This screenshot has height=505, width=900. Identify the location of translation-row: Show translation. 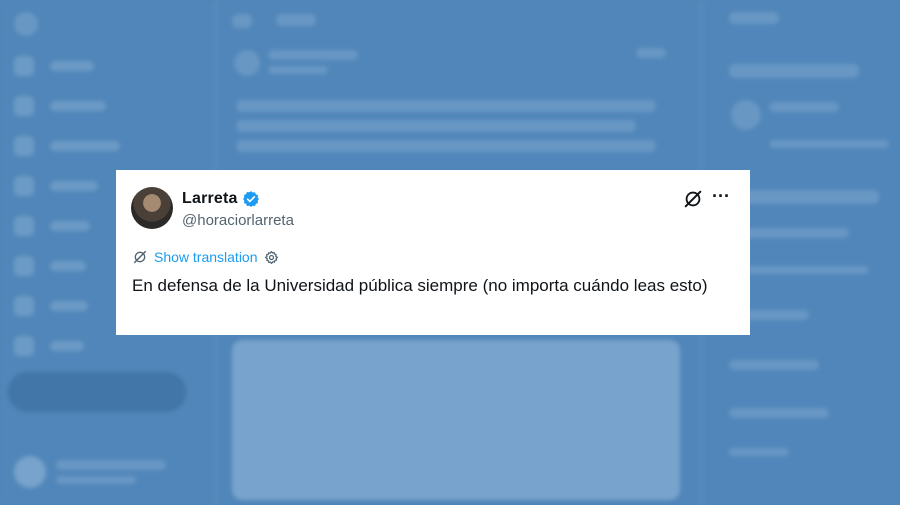
(205, 257).